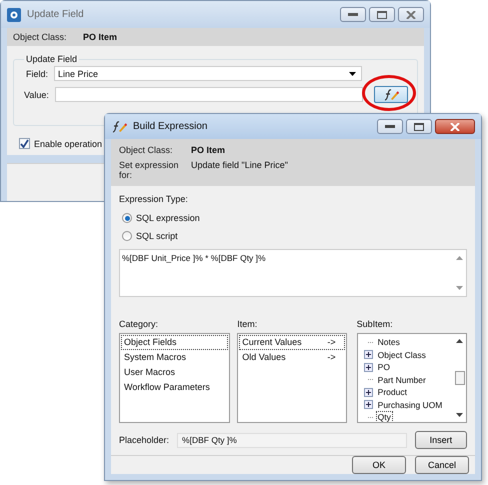 The height and width of the screenshot is (485, 488). I want to click on window-title: Update Field, so click(56, 14).